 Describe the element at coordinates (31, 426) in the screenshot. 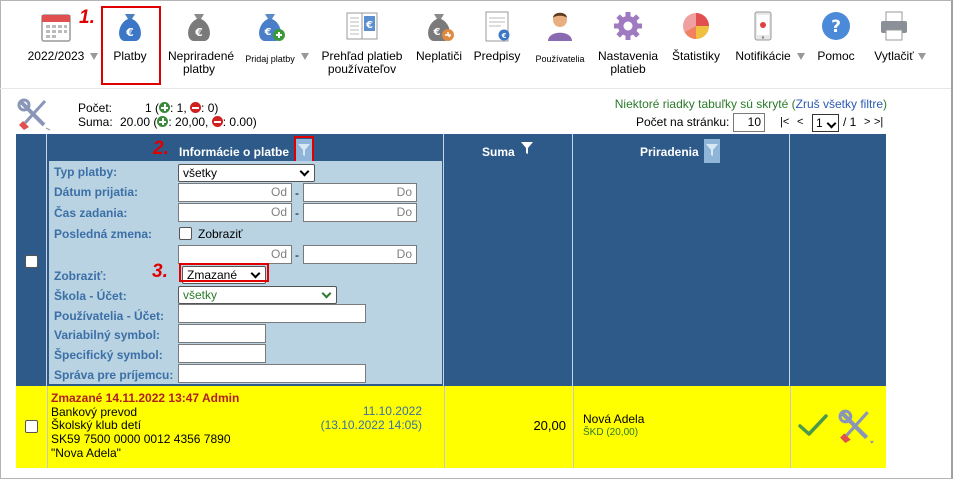

I see `row-checkbox` at that location.